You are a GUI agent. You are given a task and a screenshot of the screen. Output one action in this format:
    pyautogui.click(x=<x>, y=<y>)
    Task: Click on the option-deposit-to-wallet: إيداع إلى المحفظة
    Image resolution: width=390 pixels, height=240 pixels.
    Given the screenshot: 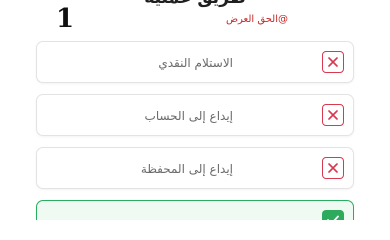 What is the action you would take?
    pyautogui.click(x=195, y=168)
    